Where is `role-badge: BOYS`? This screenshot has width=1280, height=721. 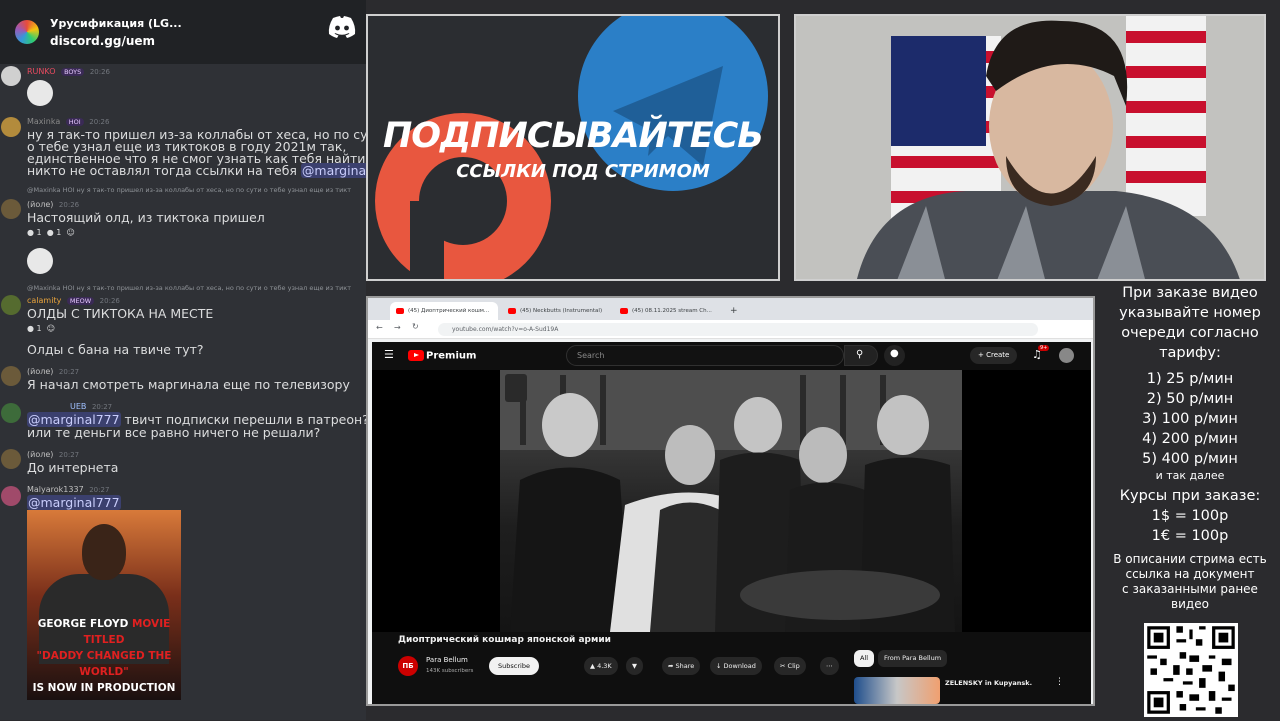 role-badge: BOYS is located at coordinates (73, 72).